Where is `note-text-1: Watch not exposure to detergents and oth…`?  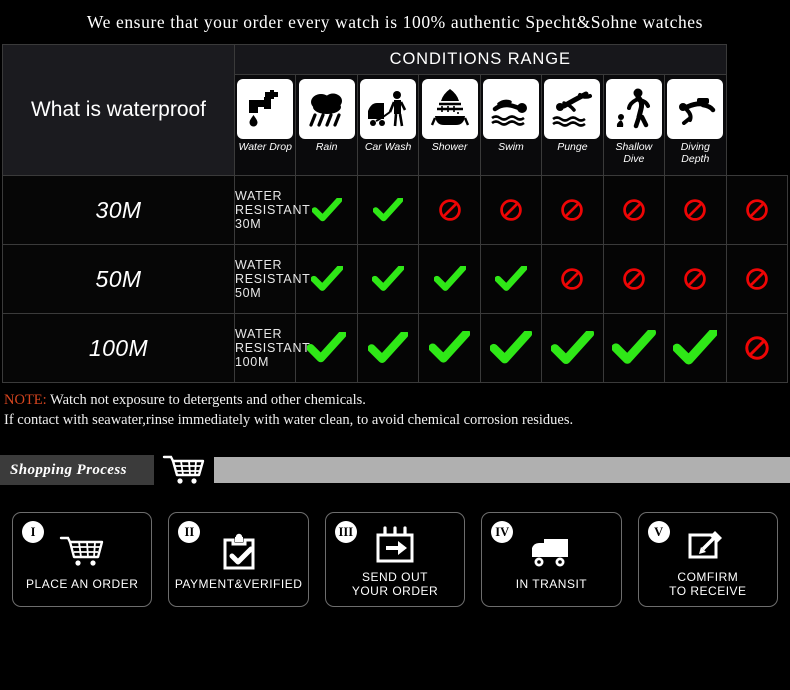 note-text-1: Watch not exposure to detergents and oth… is located at coordinates (206, 400).